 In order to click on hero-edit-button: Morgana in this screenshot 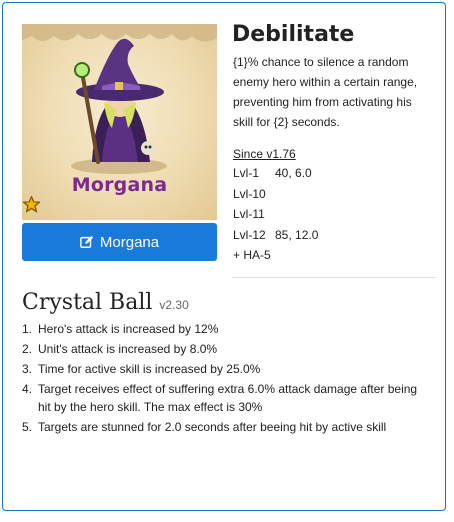, I will do `click(119, 242)`.